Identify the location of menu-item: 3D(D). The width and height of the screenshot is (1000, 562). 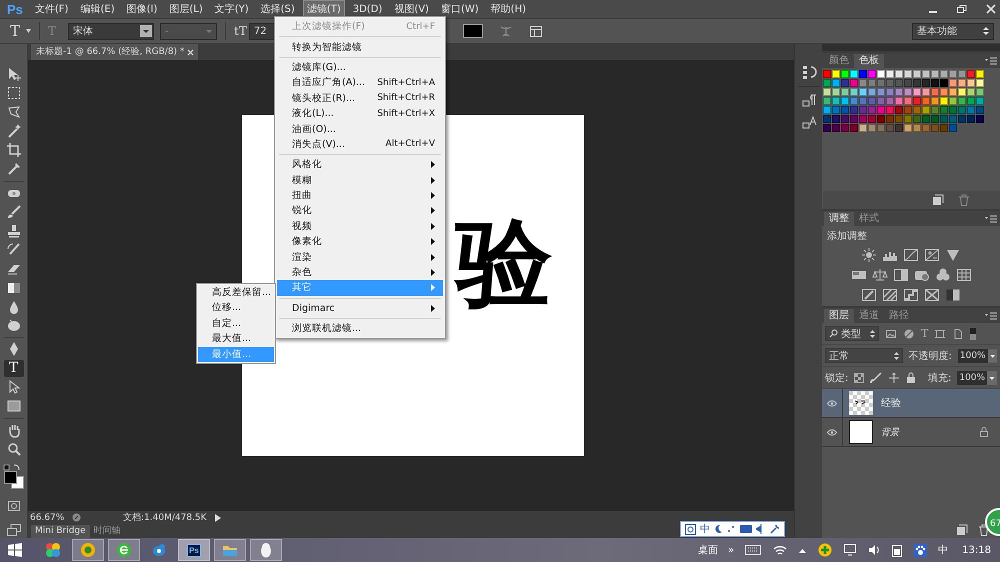
(367, 9).